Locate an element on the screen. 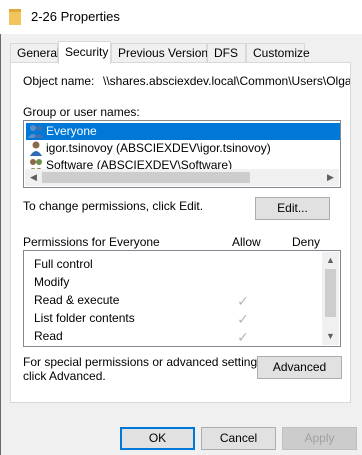 This screenshot has width=362, height=455. deny-header: Deny is located at coordinates (306, 242).